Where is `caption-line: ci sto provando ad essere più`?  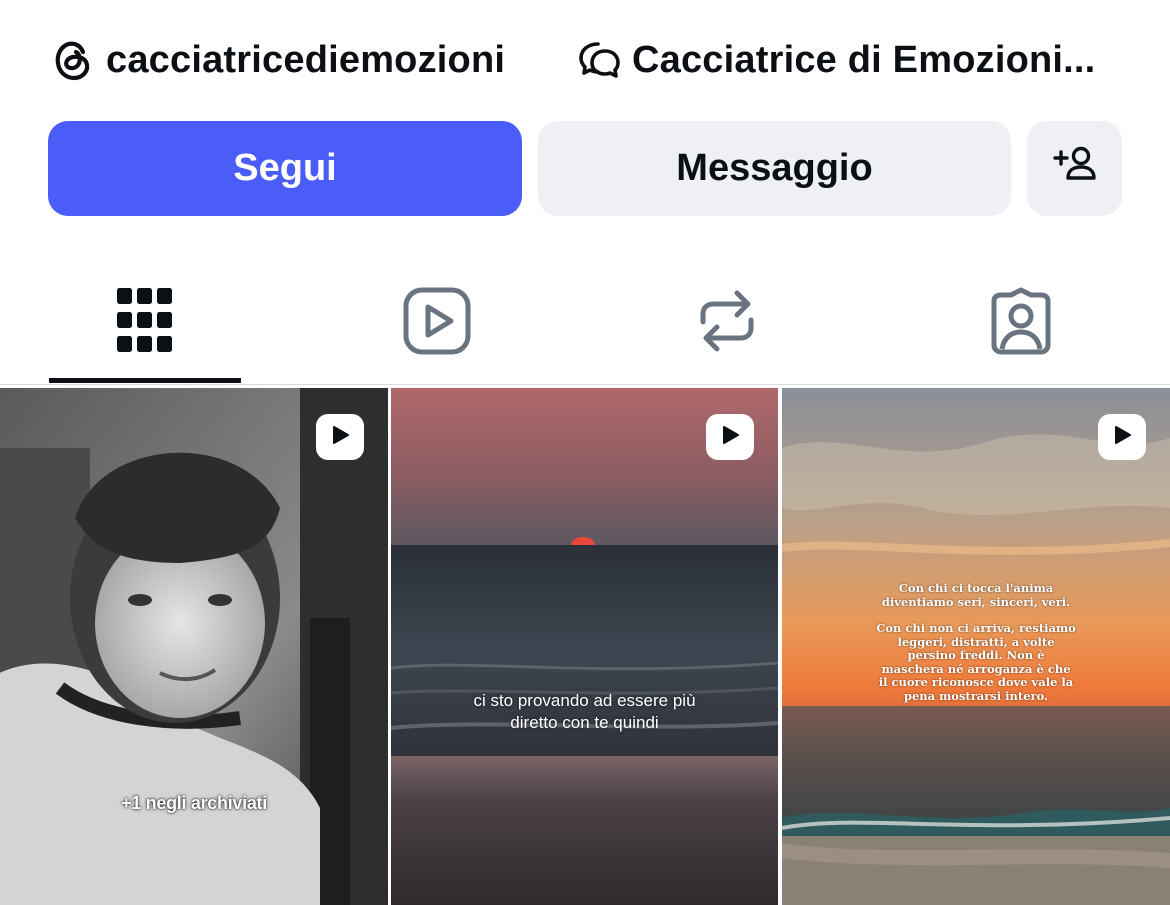
caption-line: ci sto provando ad essere più is located at coordinates (584, 700).